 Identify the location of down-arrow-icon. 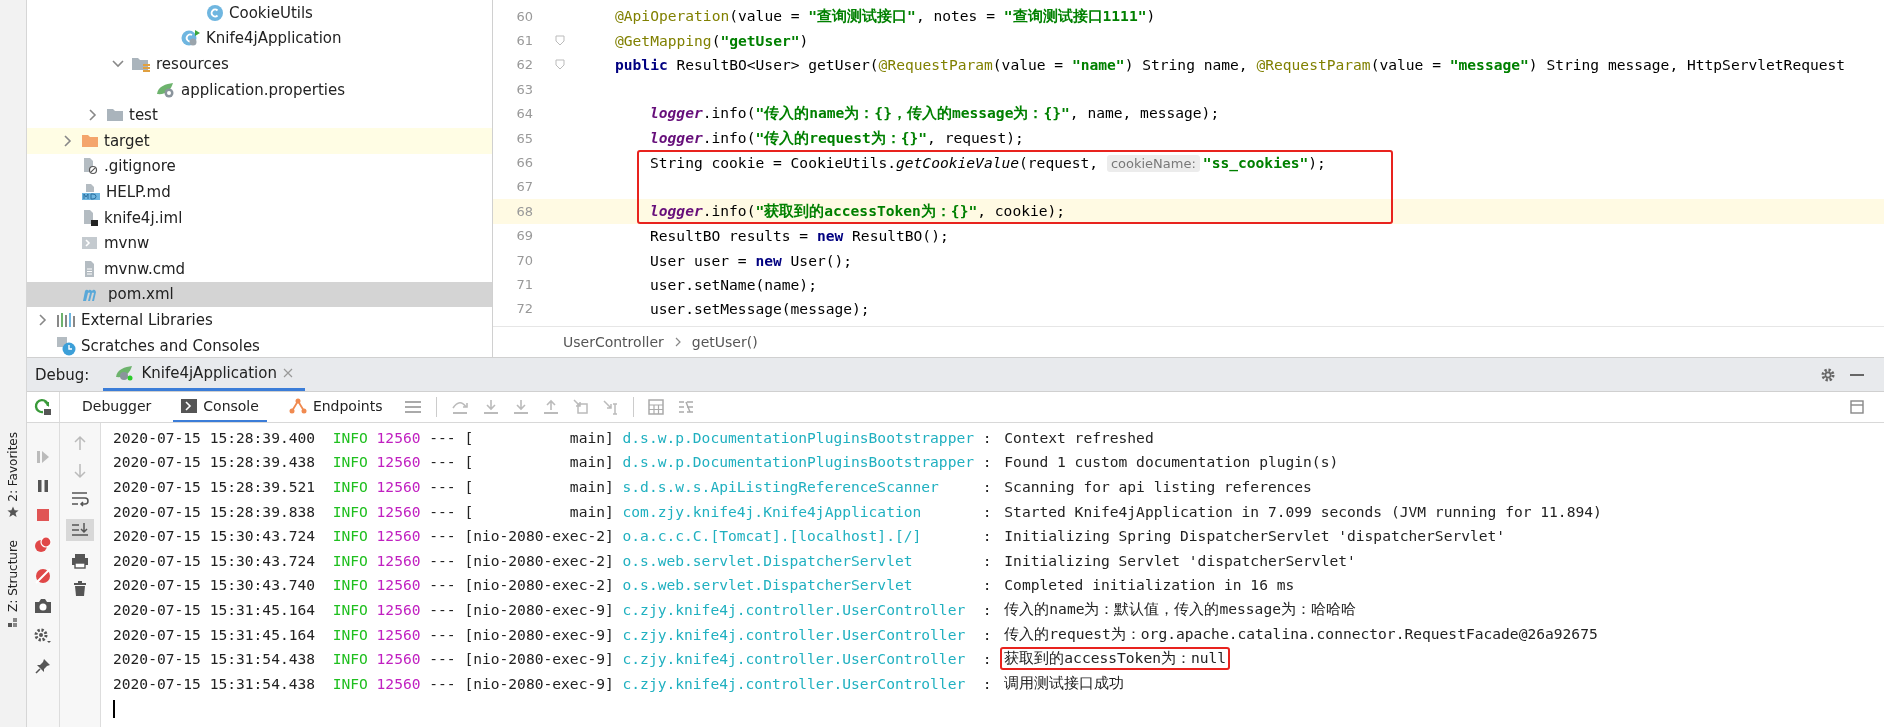
(80, 471).